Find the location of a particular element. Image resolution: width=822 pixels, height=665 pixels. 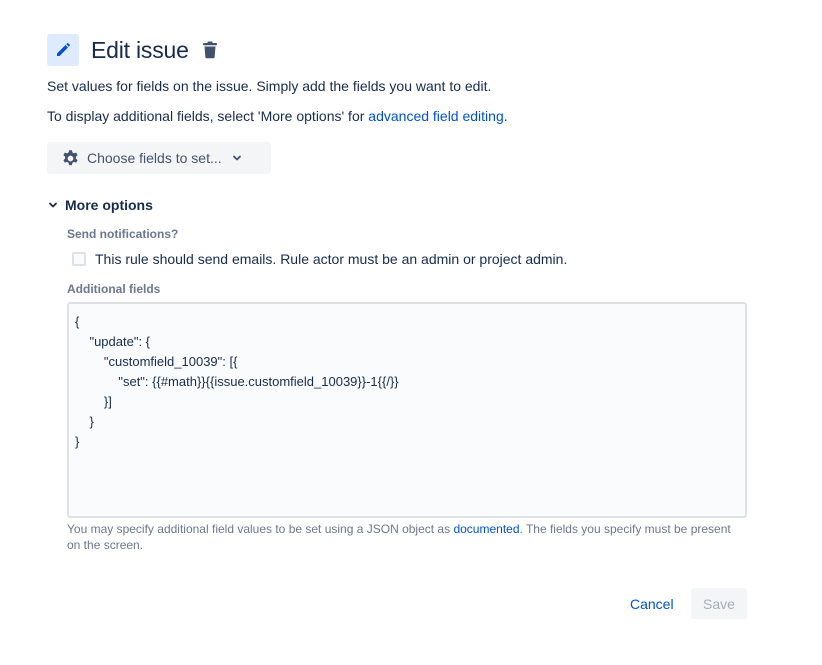

pencil-icon is located at coordinates (63, 50).